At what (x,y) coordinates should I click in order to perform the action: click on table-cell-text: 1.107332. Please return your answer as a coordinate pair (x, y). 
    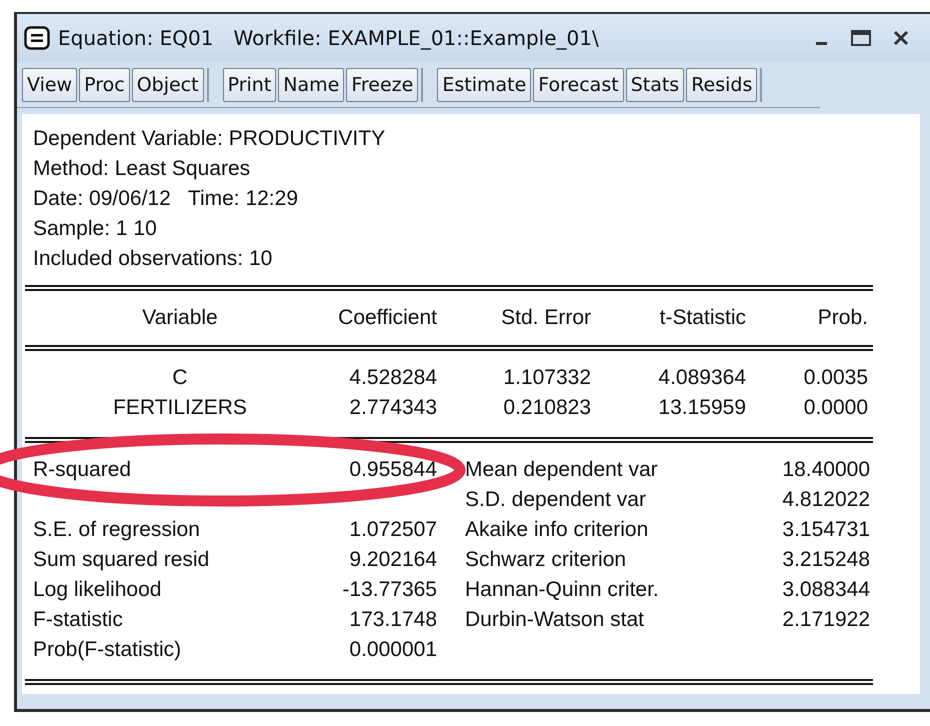
    Looking at the image, I should click on (546, 378).